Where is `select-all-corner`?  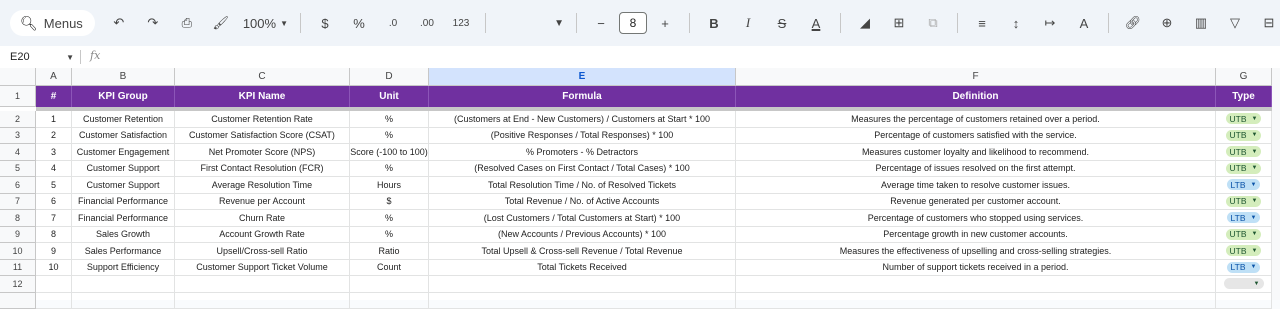
select-all-corner is located at coordinates (18, 77).